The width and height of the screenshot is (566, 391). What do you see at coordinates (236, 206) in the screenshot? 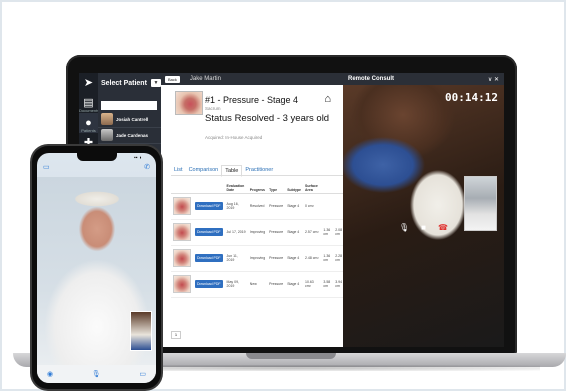
I see `cell-date: Aug 16, 2019` at bounding box center [236, 206].